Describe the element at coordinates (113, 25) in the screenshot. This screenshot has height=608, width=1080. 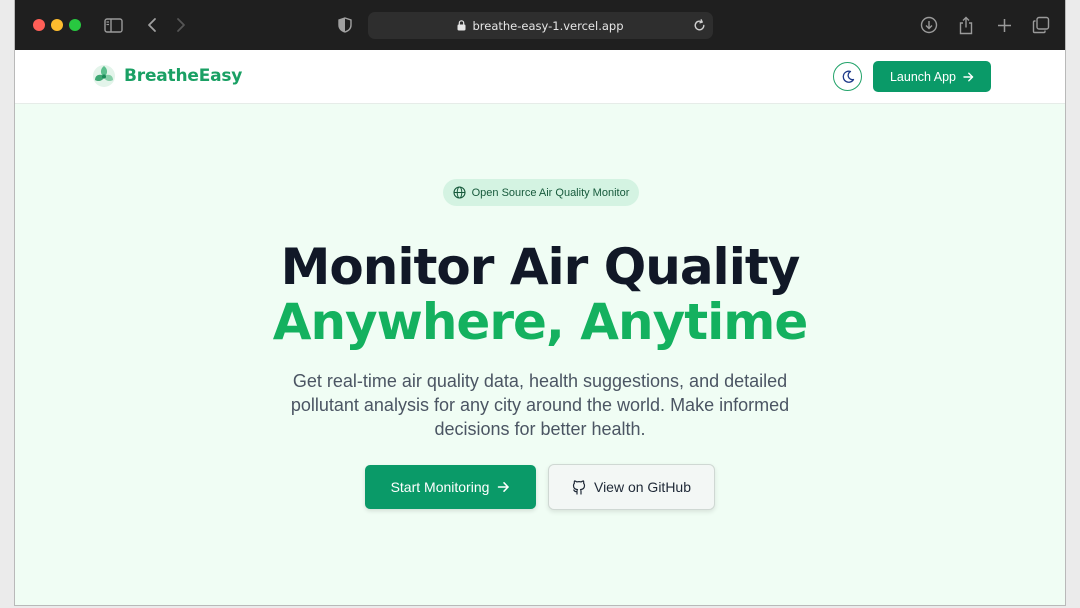
I see `sidebar-icon` at that location.